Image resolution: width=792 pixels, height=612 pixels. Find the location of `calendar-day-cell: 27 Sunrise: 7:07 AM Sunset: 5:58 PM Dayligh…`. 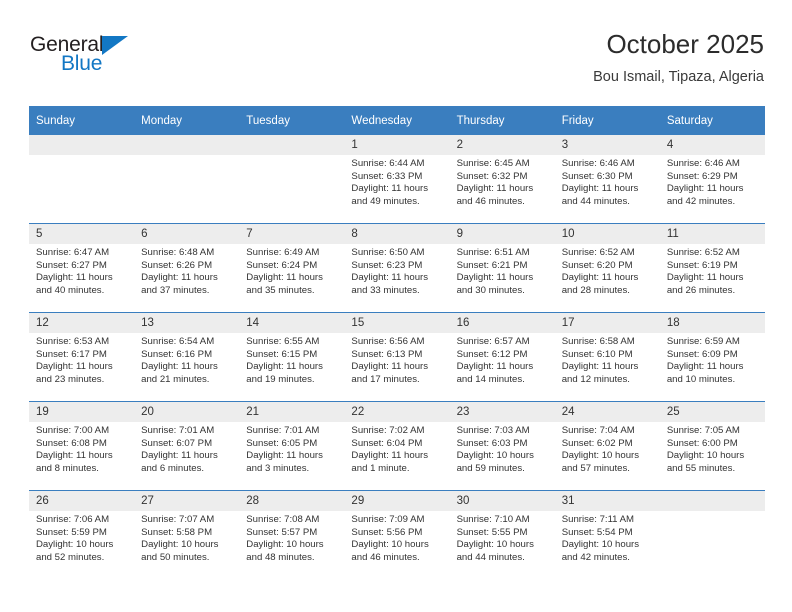

calendar-day-cell: 27 Sunrise: 7:07 AM Sunset: 5:58 PM Dayligh… is located at coordinates (187, 534).